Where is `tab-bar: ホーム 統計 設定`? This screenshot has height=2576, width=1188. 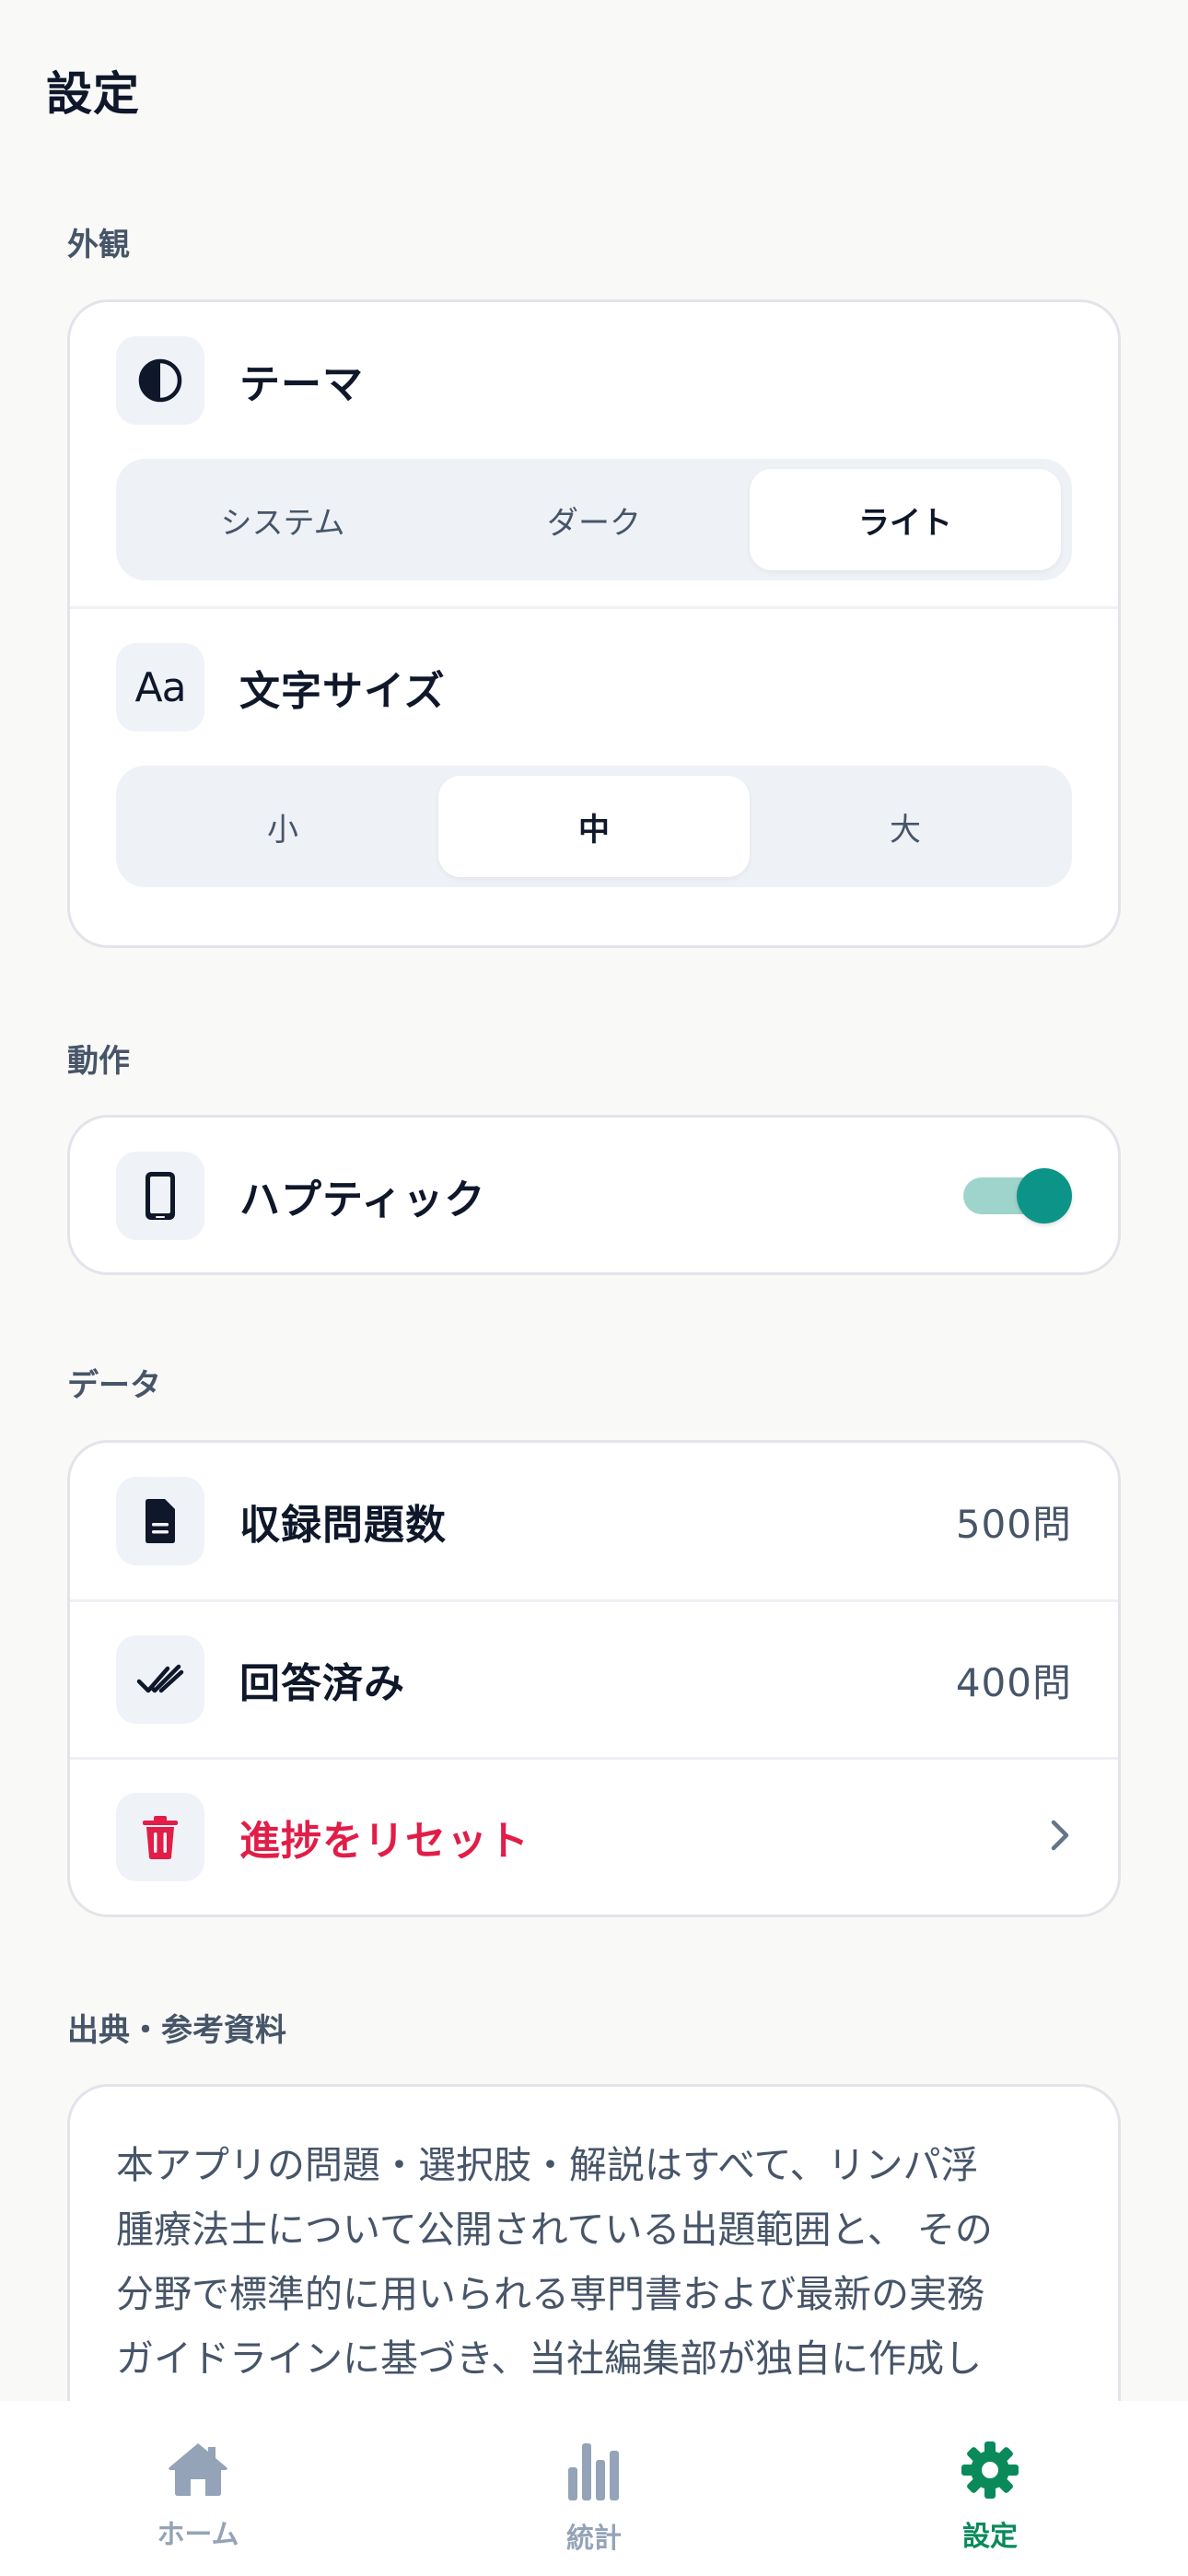
tab-bar: ホーム 統計 設定 is located at coordinates (594, 2488).